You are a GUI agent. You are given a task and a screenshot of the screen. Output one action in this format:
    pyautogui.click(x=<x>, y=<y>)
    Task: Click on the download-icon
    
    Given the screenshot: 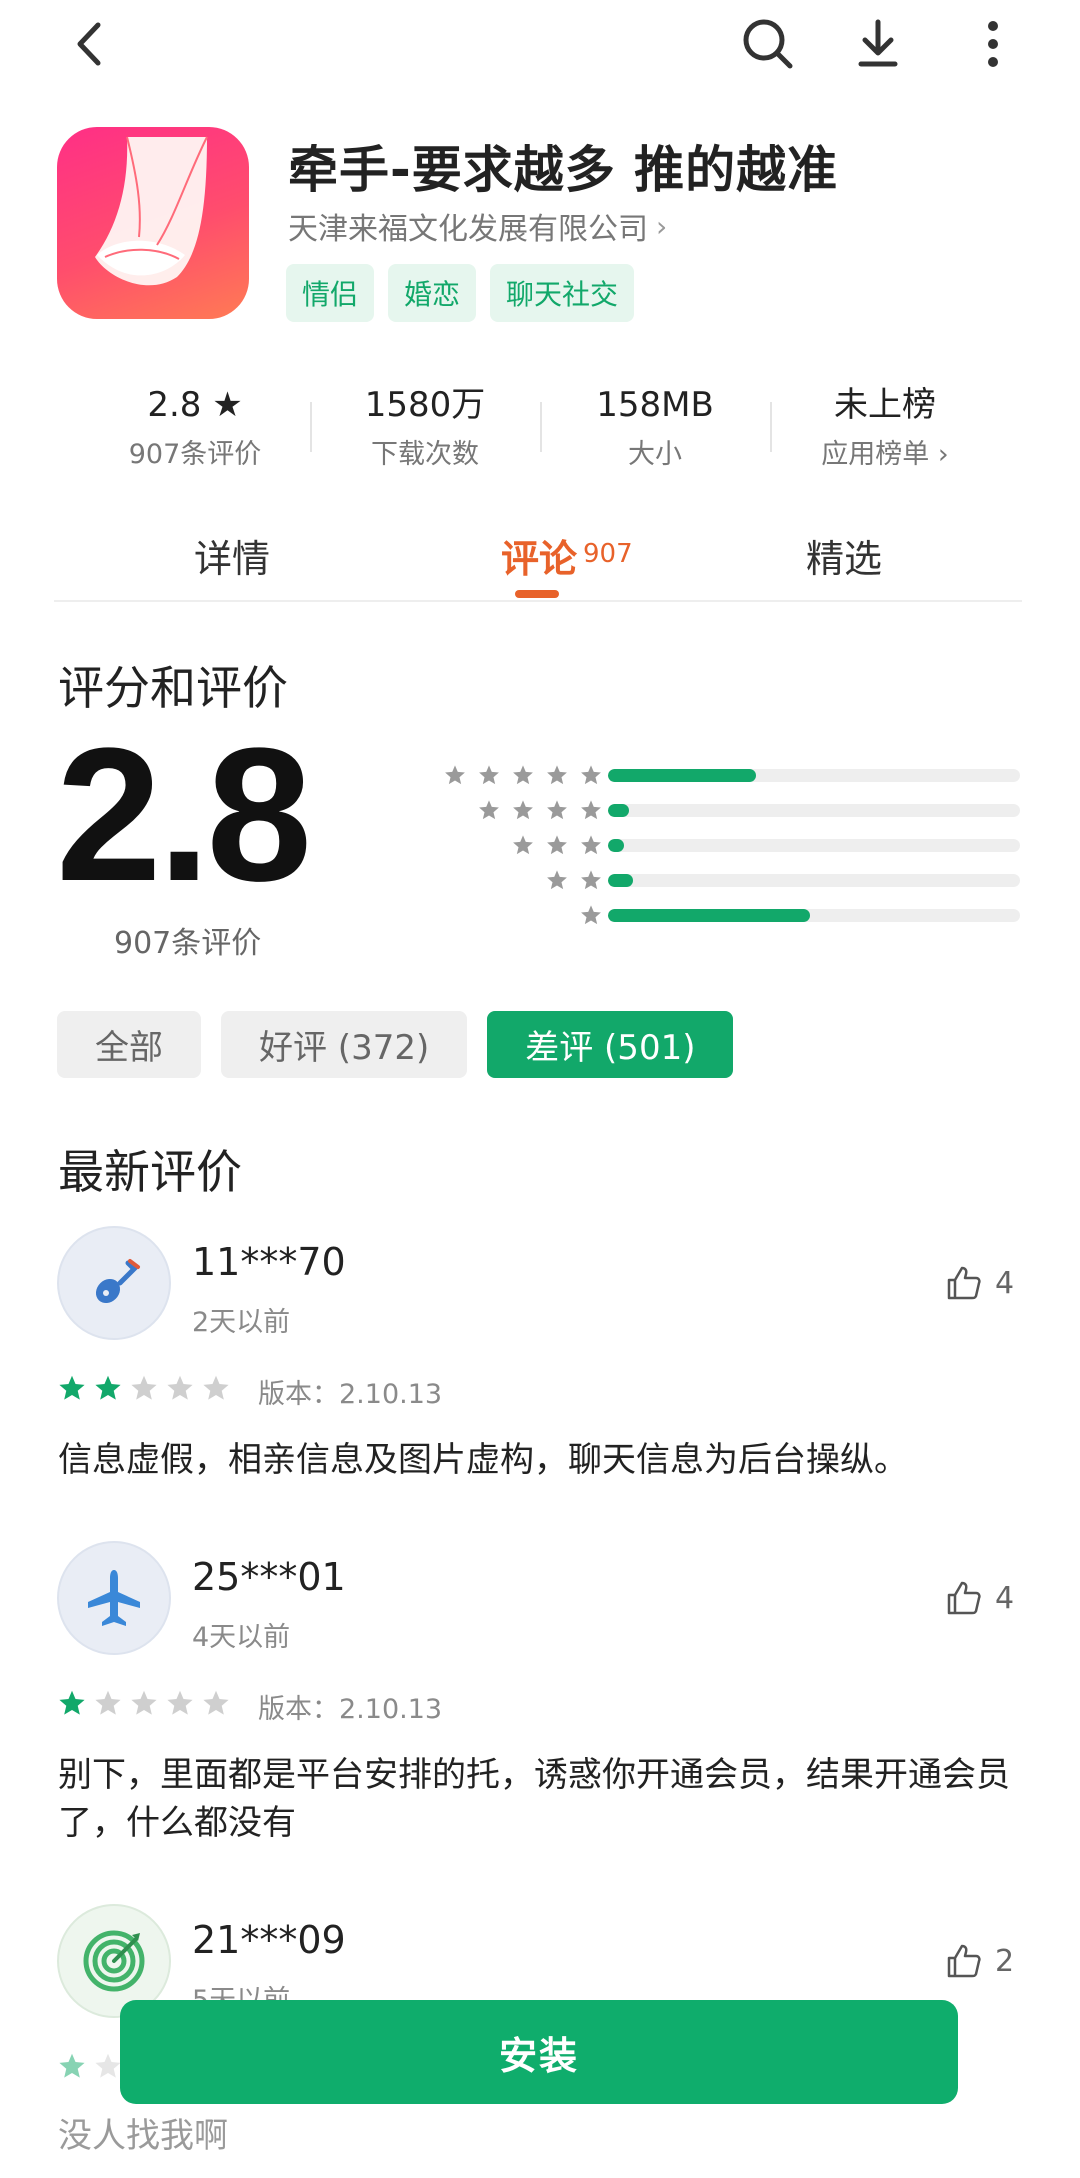 What is the action you would take?
    pyautogui.click(x=878, y=44)
    